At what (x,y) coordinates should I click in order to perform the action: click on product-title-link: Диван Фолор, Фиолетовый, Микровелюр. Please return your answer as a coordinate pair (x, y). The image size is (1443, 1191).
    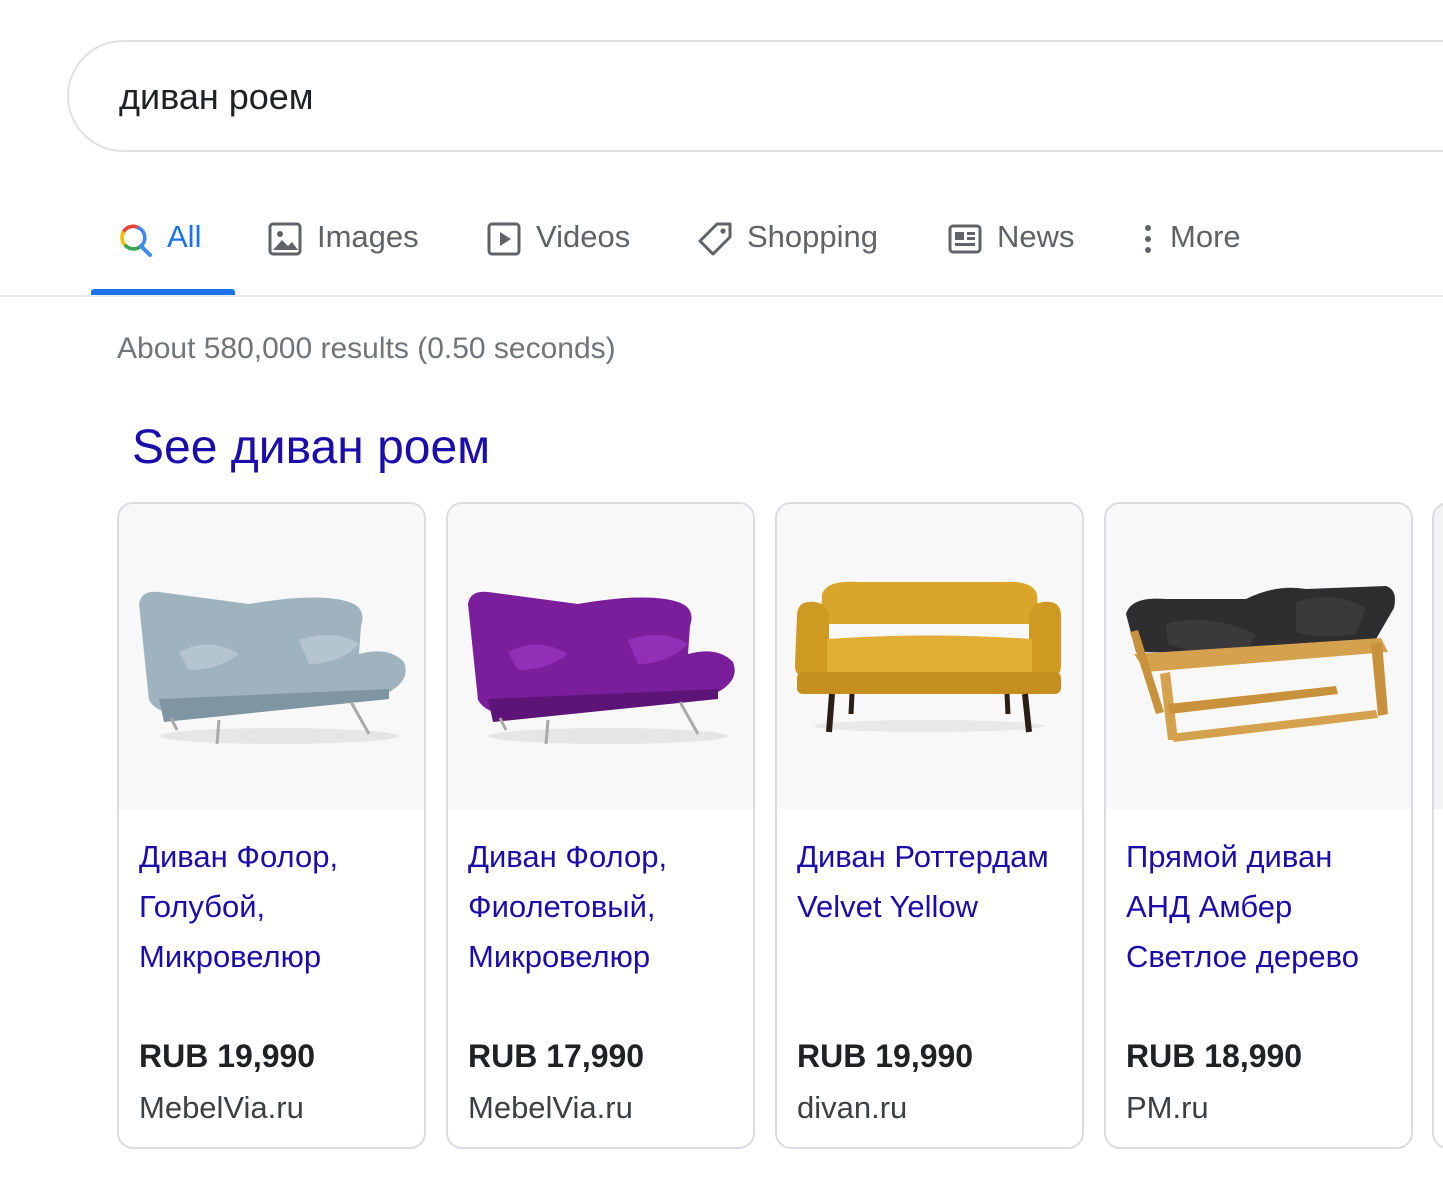
    Looking at the image, I should click on (603, 907).